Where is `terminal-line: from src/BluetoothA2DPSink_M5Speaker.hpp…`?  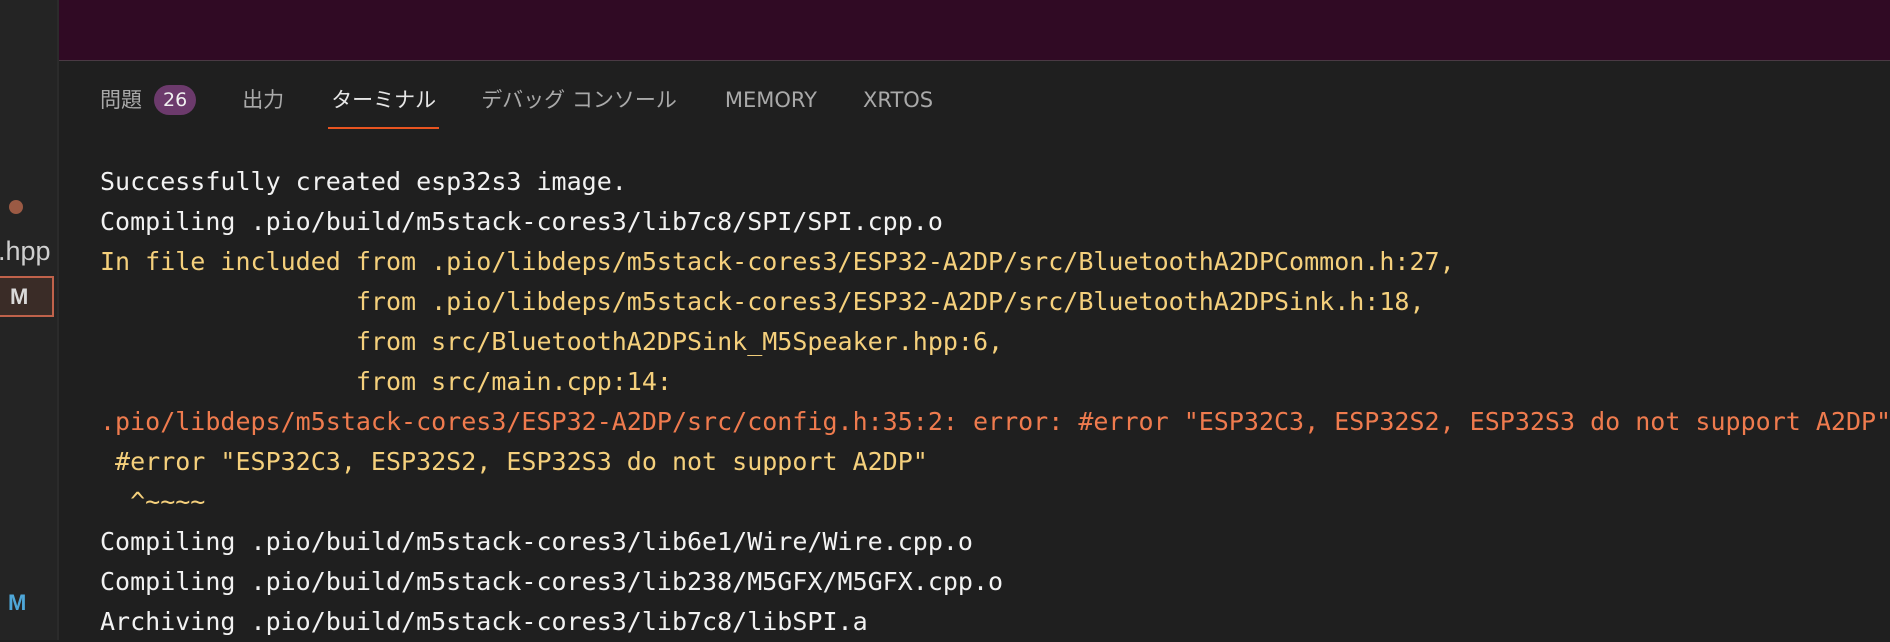 terminal-line: from src/BluetoothA2DPSink_M5Speaker.hpp… is located at coordinates (552, 341).